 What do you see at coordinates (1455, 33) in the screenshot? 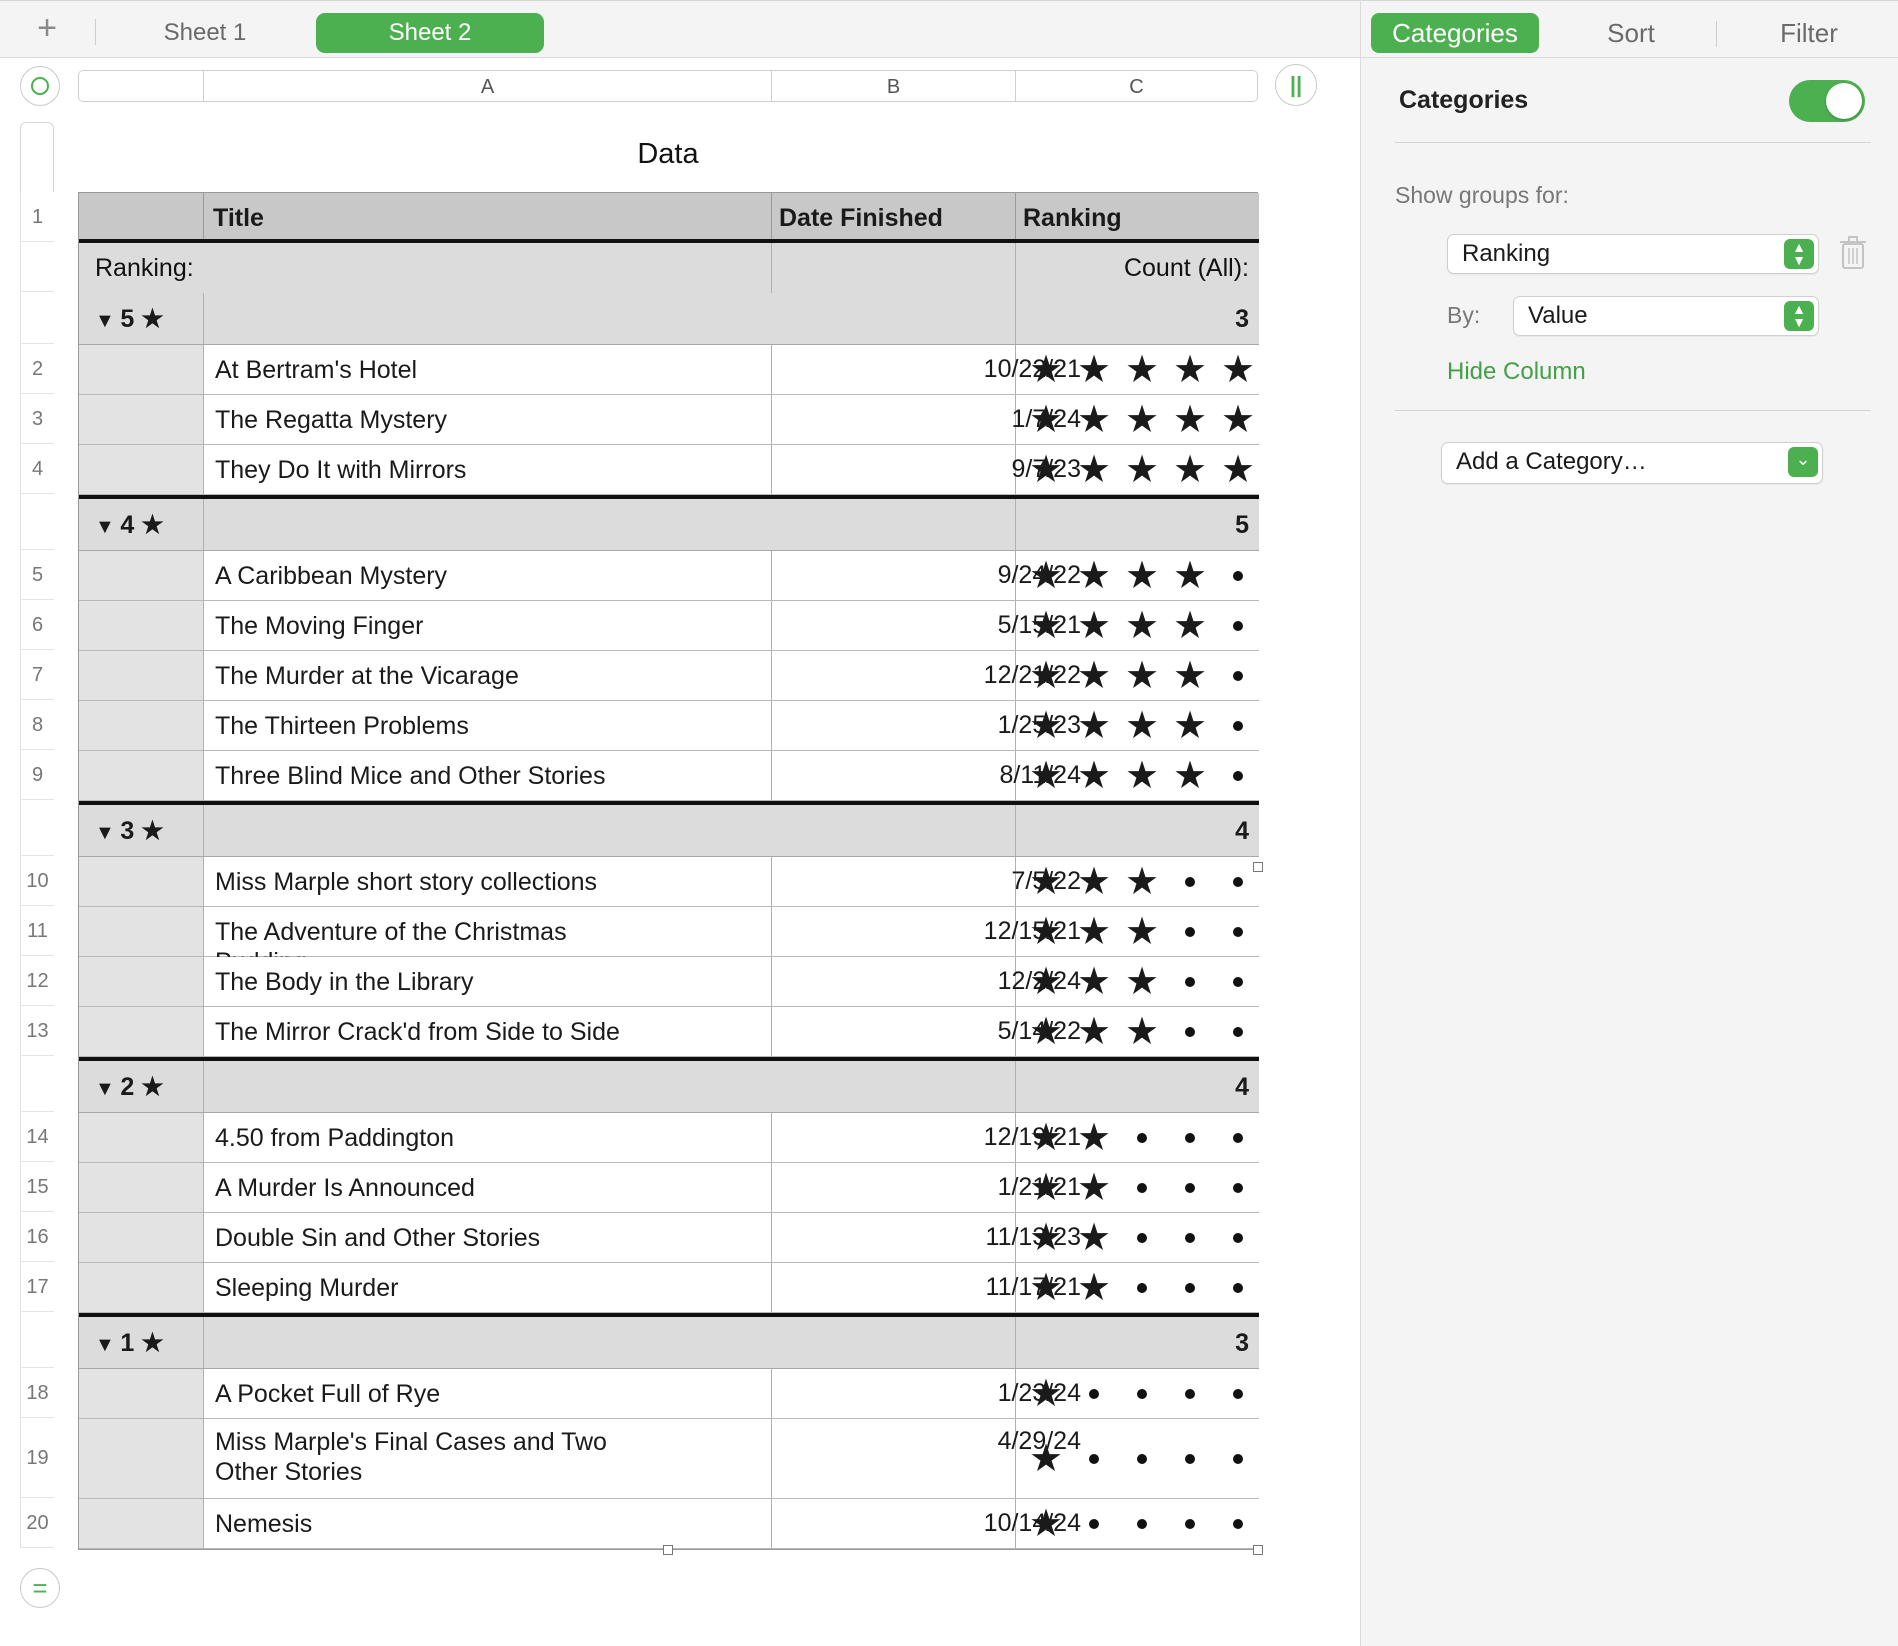
I see `tab-categories: Categories` at bounding box center [1455, 33].